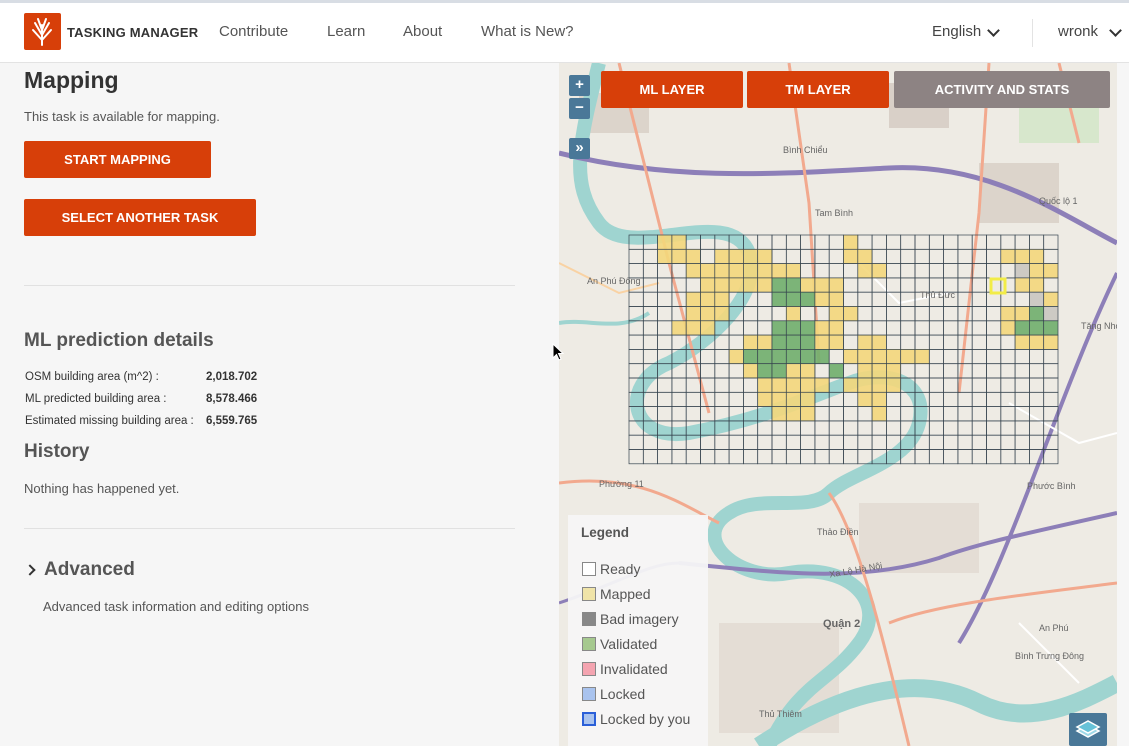 The height and width of the screenshot is (746, 1129). What do you see at coordinates (579, 148) in the screenshot?
I see `expand-map-button: »` at bounding box center [579, 148].